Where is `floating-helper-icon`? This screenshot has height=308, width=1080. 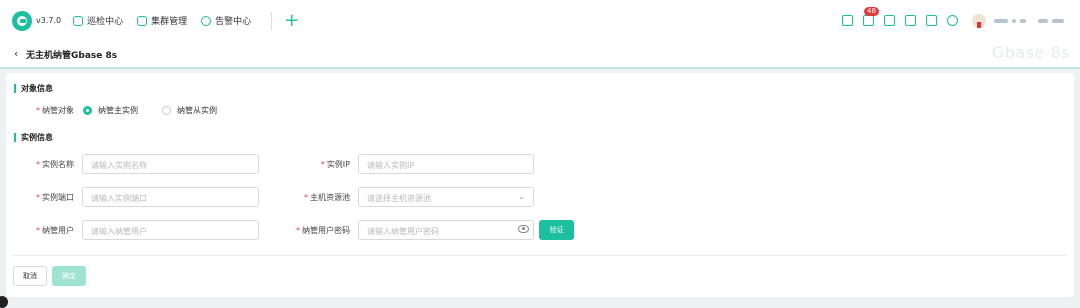
floating-helper-icon is located at coordinates (4, 302).